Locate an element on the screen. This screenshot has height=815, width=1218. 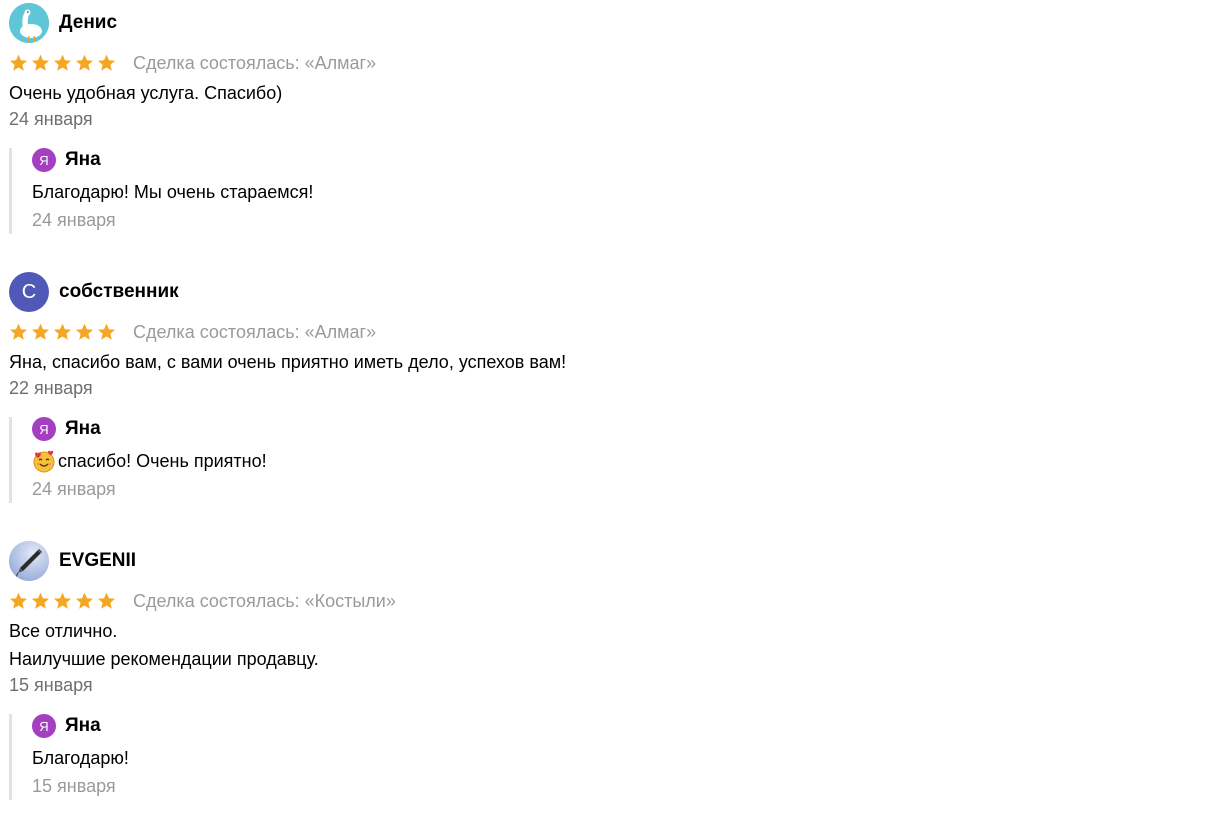
rating-row: Сделка состоялась: «Костыли» is located at coordinates (599, 601).